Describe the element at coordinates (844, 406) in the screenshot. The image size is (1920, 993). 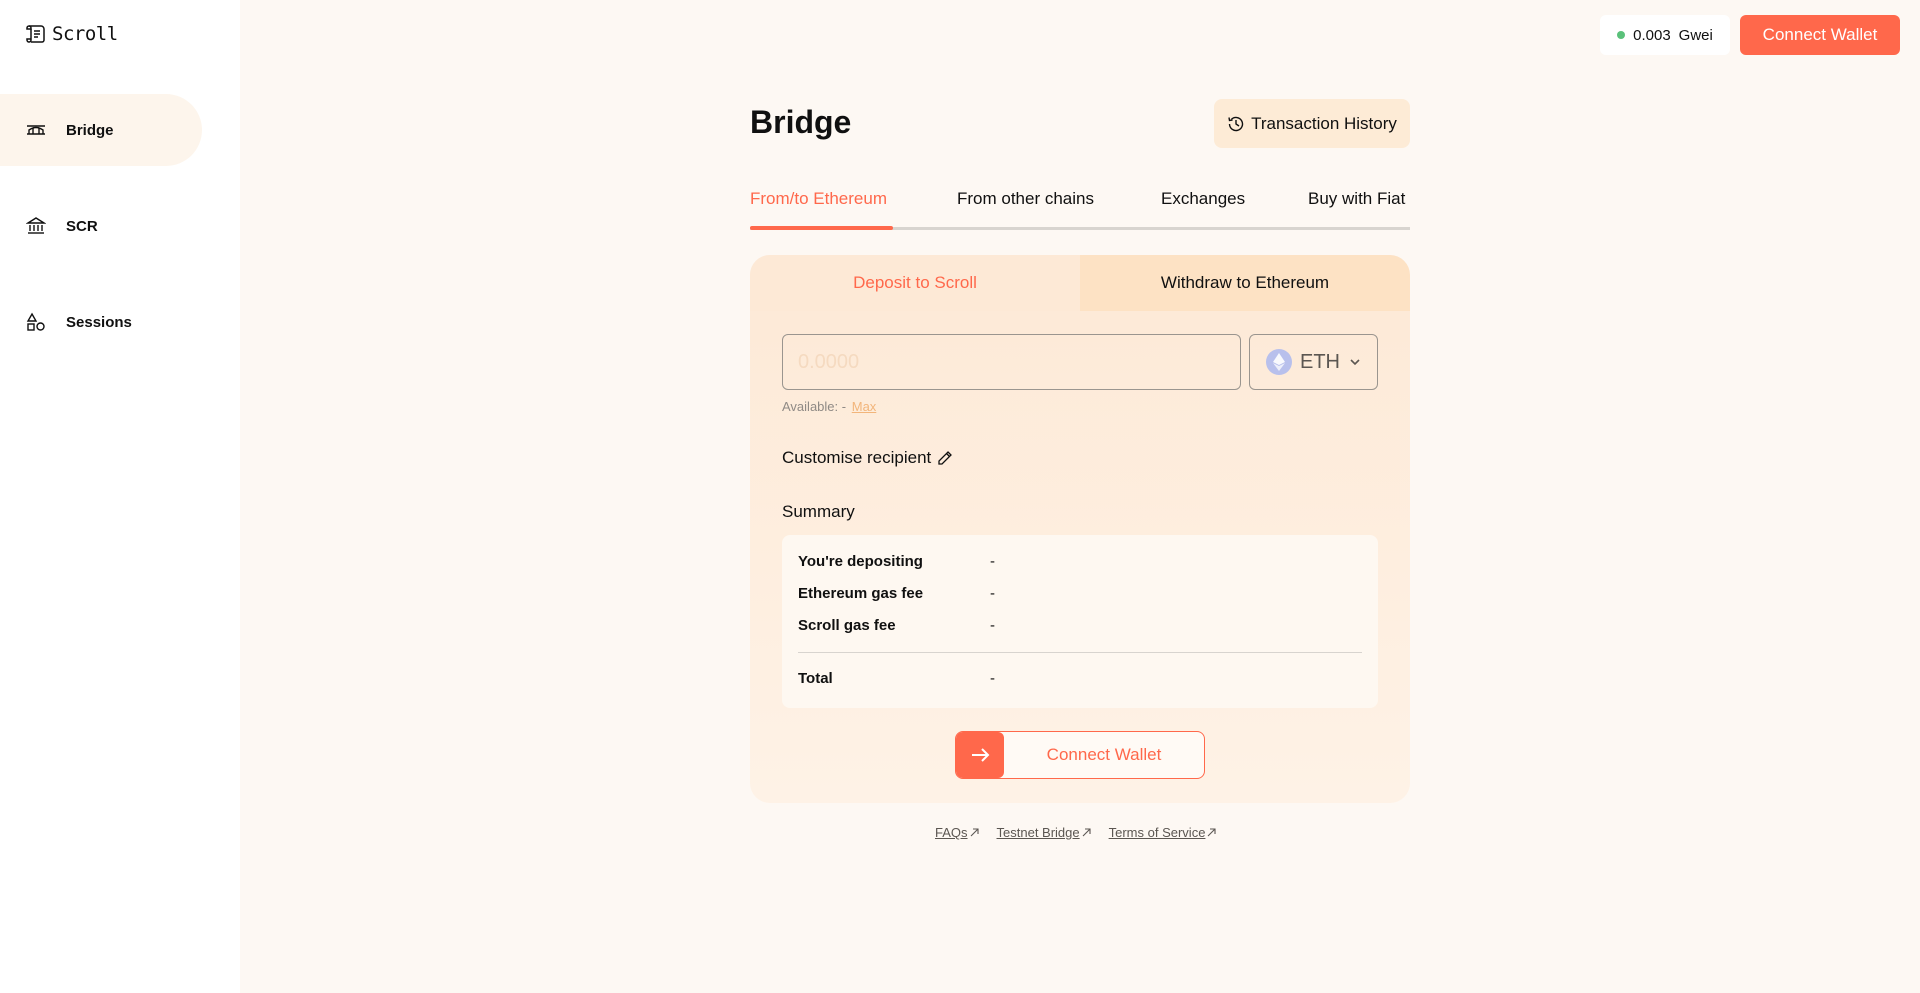
I see `available-value: -` at that location.